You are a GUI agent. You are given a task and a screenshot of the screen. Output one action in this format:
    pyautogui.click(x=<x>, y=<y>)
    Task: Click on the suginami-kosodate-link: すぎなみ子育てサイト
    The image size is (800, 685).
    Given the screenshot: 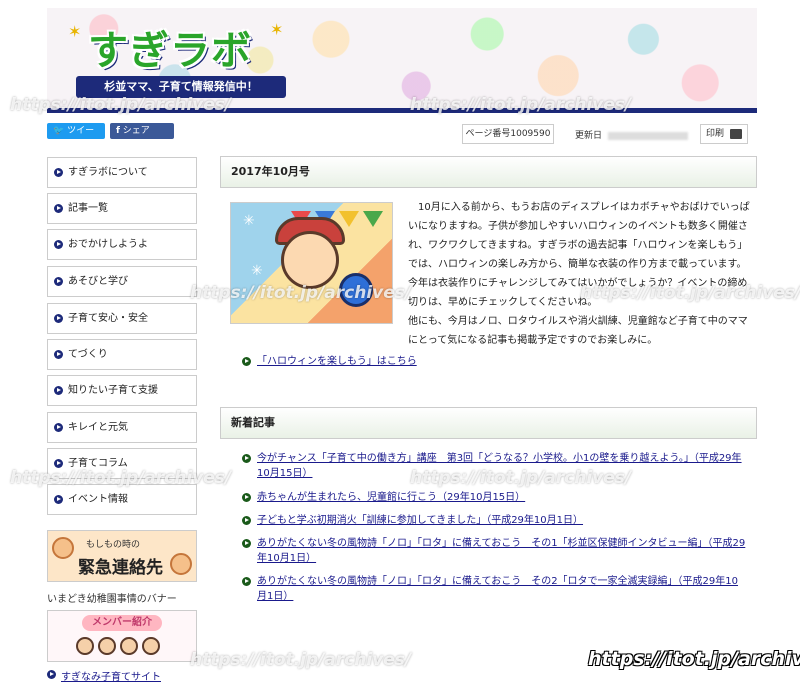 What is the action you would take?
    pyautogui.click(x=104, y=675)
    